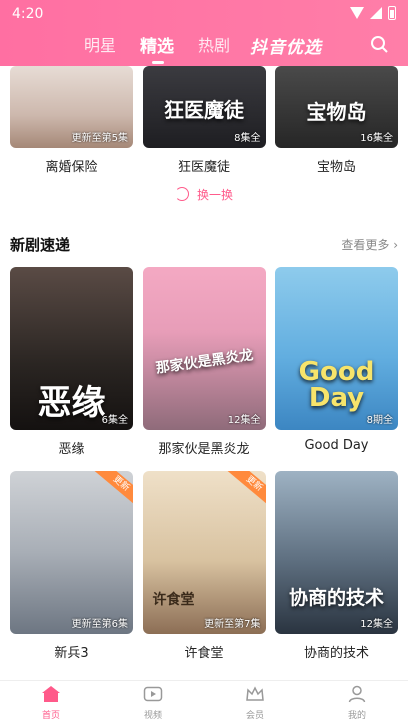 The width and height of the screenshot is (408, 723). I want to click on tab-featured: 精选, so click(157, 48).